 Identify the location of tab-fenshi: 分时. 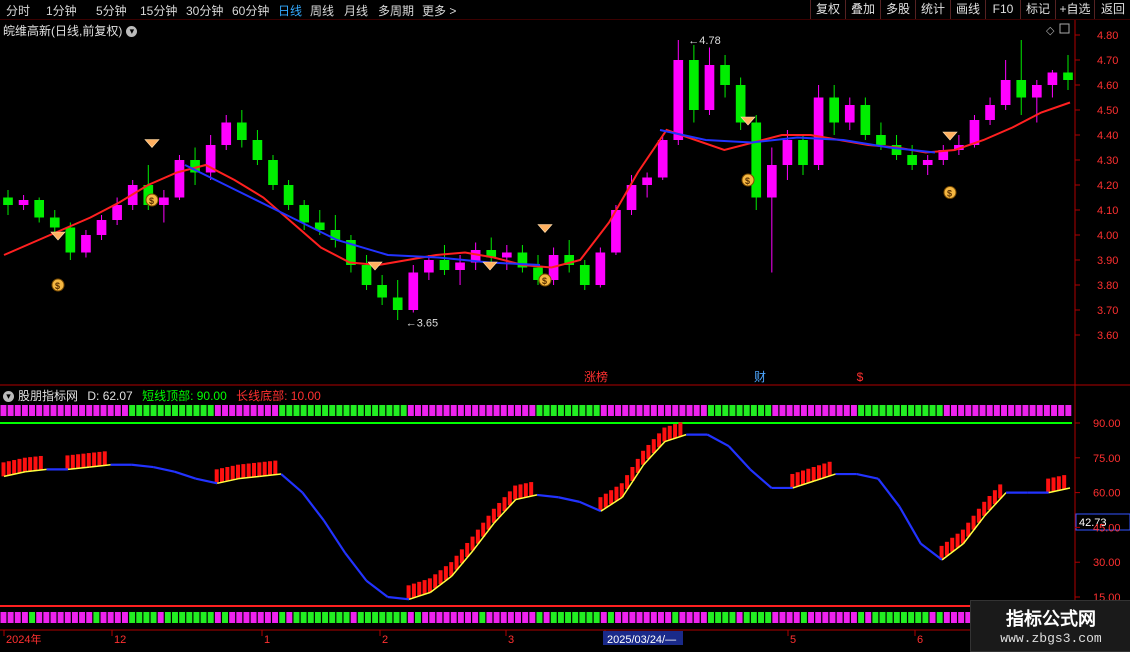
(18, 10).